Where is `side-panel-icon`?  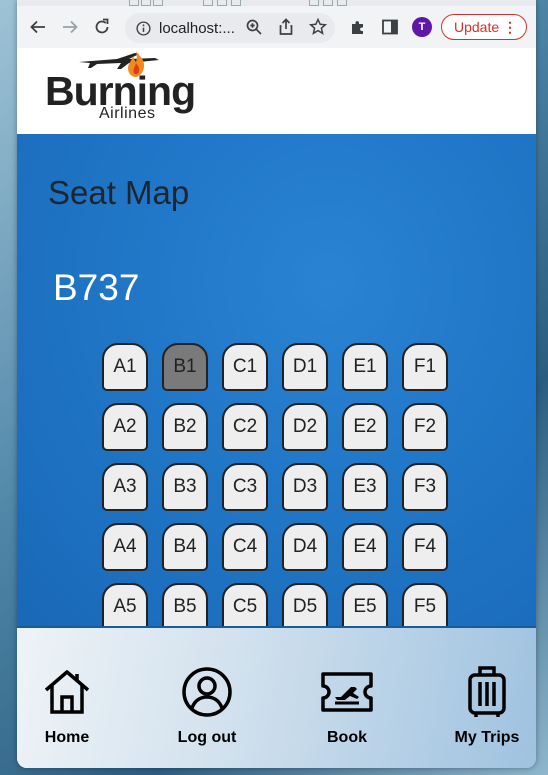
side-panel-icon is located at coordinates (390, 27).